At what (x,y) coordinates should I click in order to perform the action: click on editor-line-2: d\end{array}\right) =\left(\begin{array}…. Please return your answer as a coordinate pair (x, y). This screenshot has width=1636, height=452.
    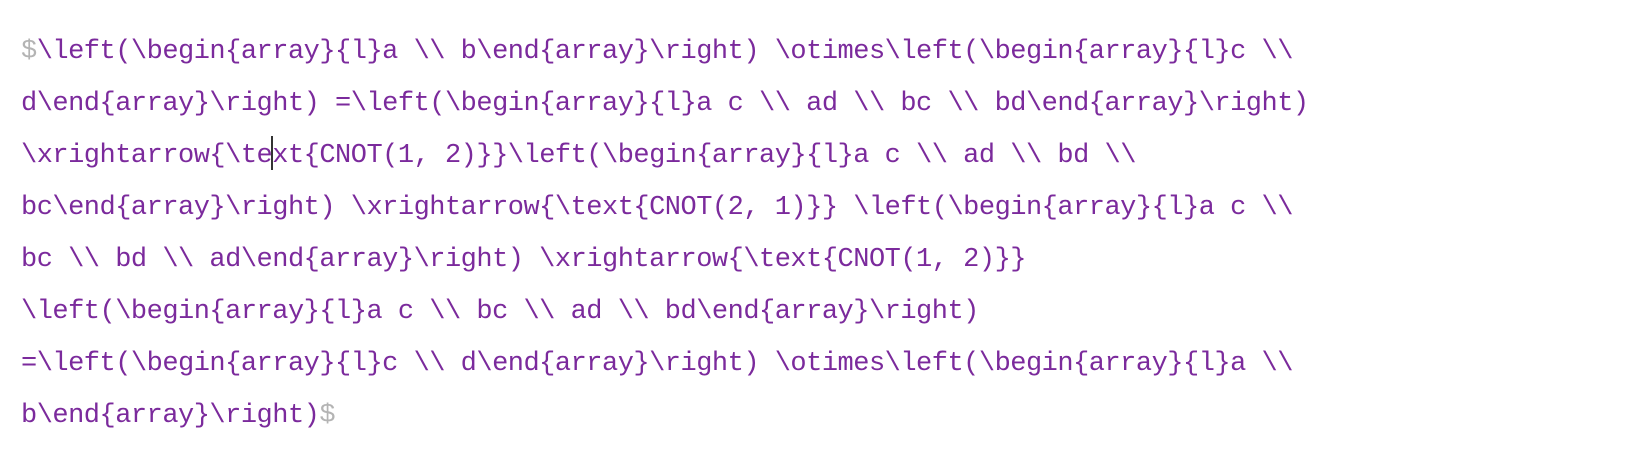
    Looking at the image, I should click on (828, 104).